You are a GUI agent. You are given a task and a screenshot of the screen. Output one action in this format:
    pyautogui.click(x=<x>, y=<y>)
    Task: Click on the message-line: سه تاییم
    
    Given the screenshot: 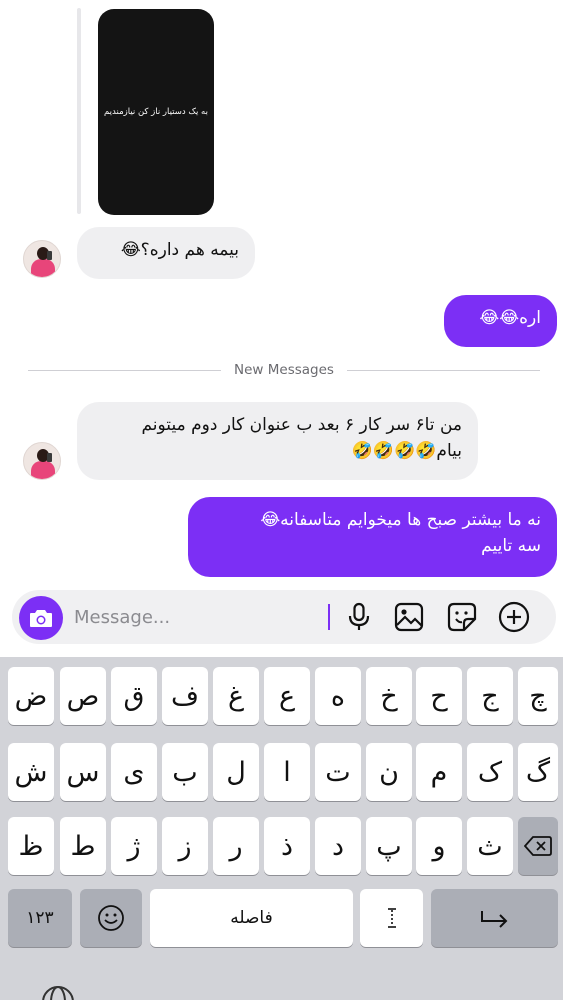 What is the action you would take?
    pyautogui.click(x=511, y=546)
    